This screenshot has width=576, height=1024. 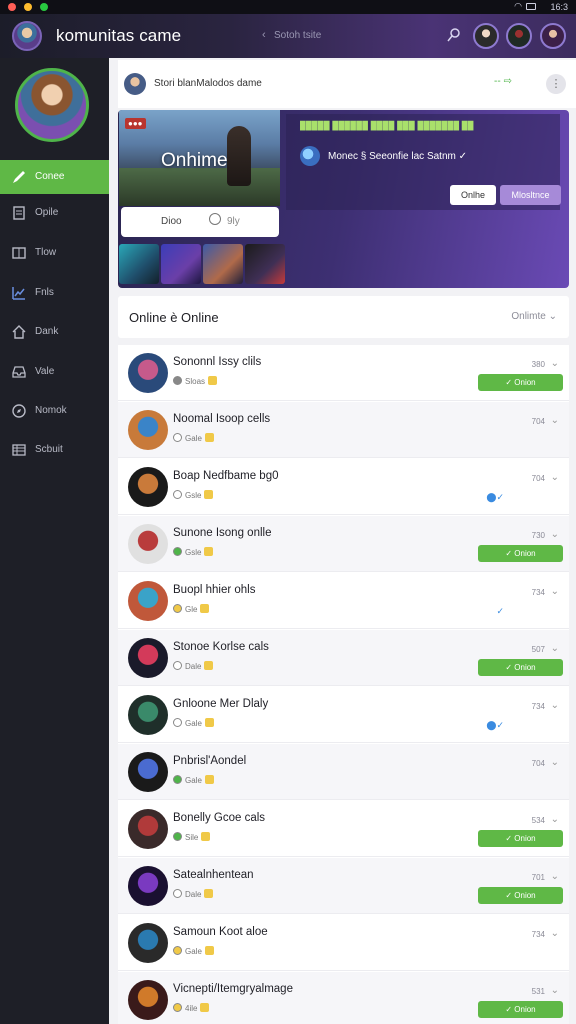 What do you see at coordinates (200, 222) in the screenshot?
I see `featured-card: Dioo 9ly` at bounding box center [200, 222].